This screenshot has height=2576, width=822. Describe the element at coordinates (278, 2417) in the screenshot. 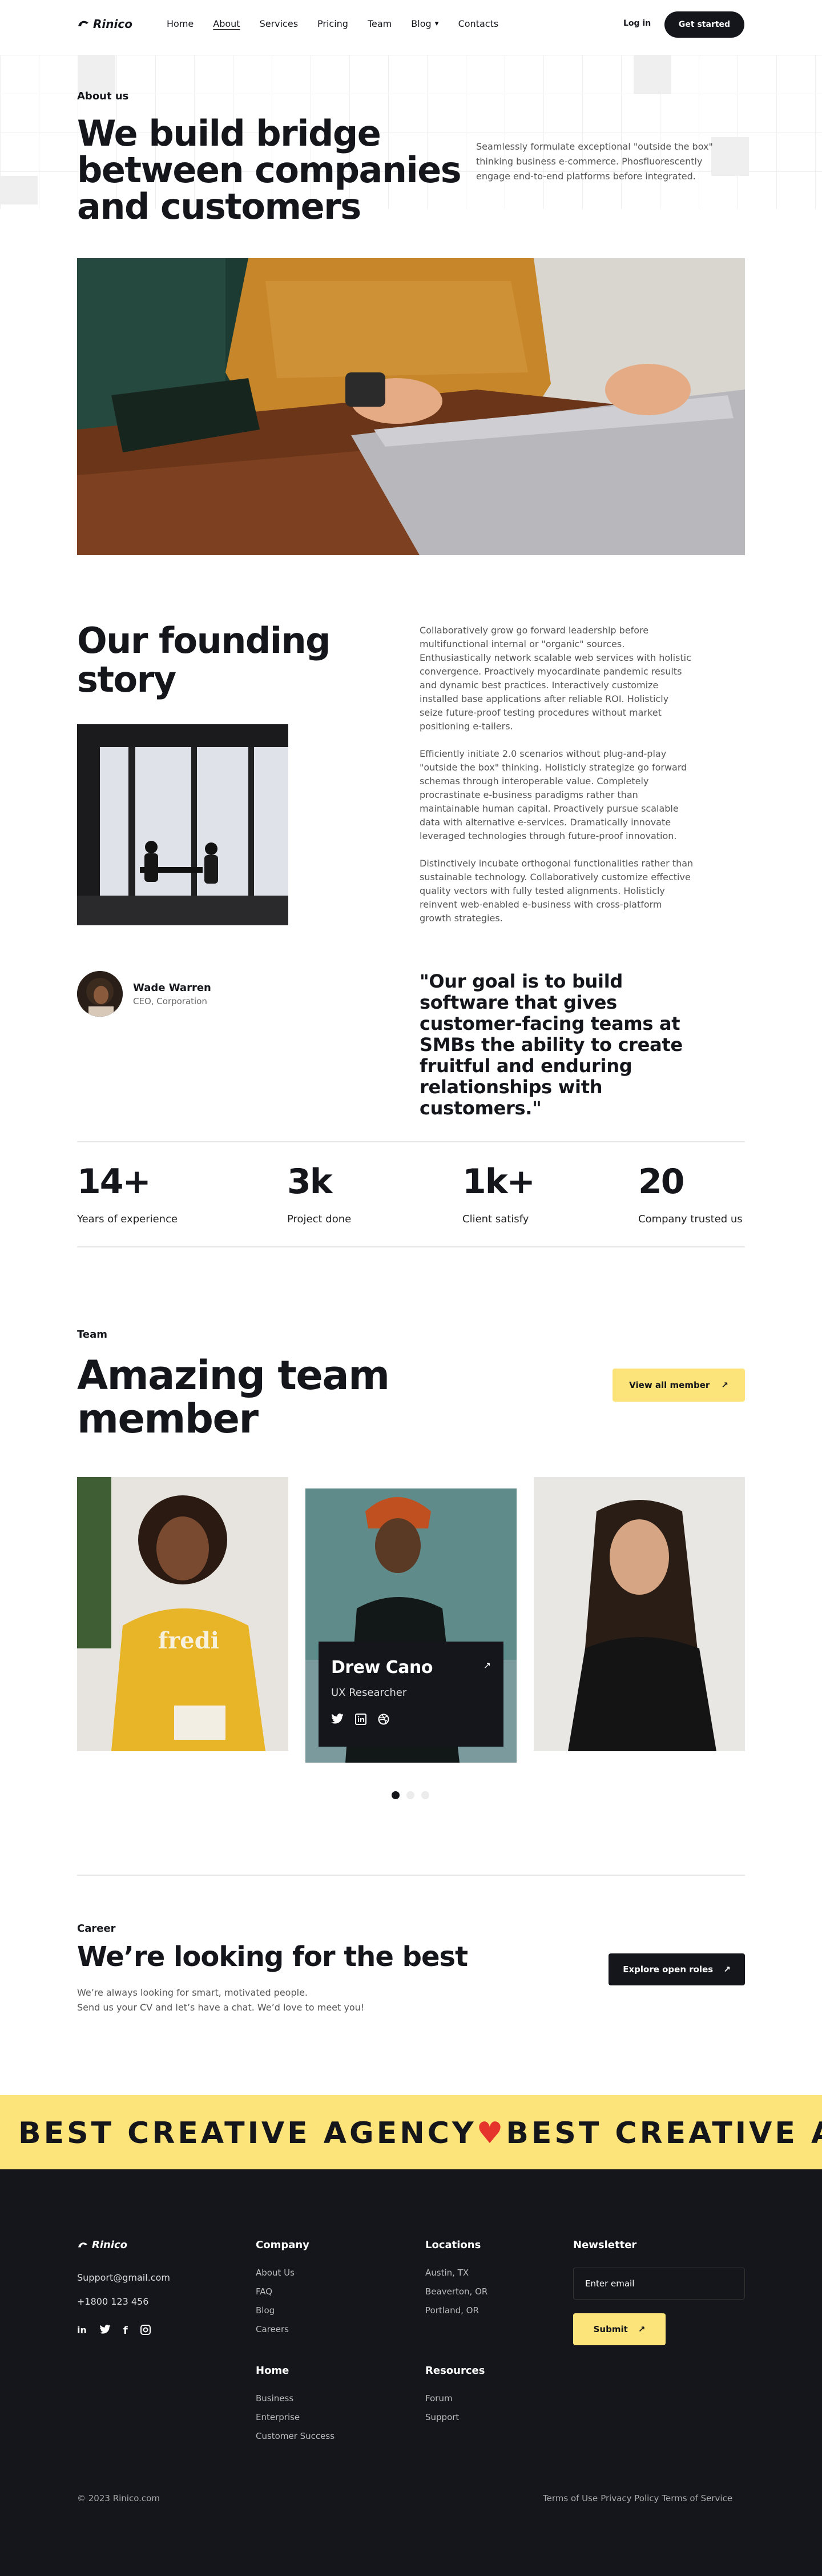

I see `footer-link: Enterprise` at that location.